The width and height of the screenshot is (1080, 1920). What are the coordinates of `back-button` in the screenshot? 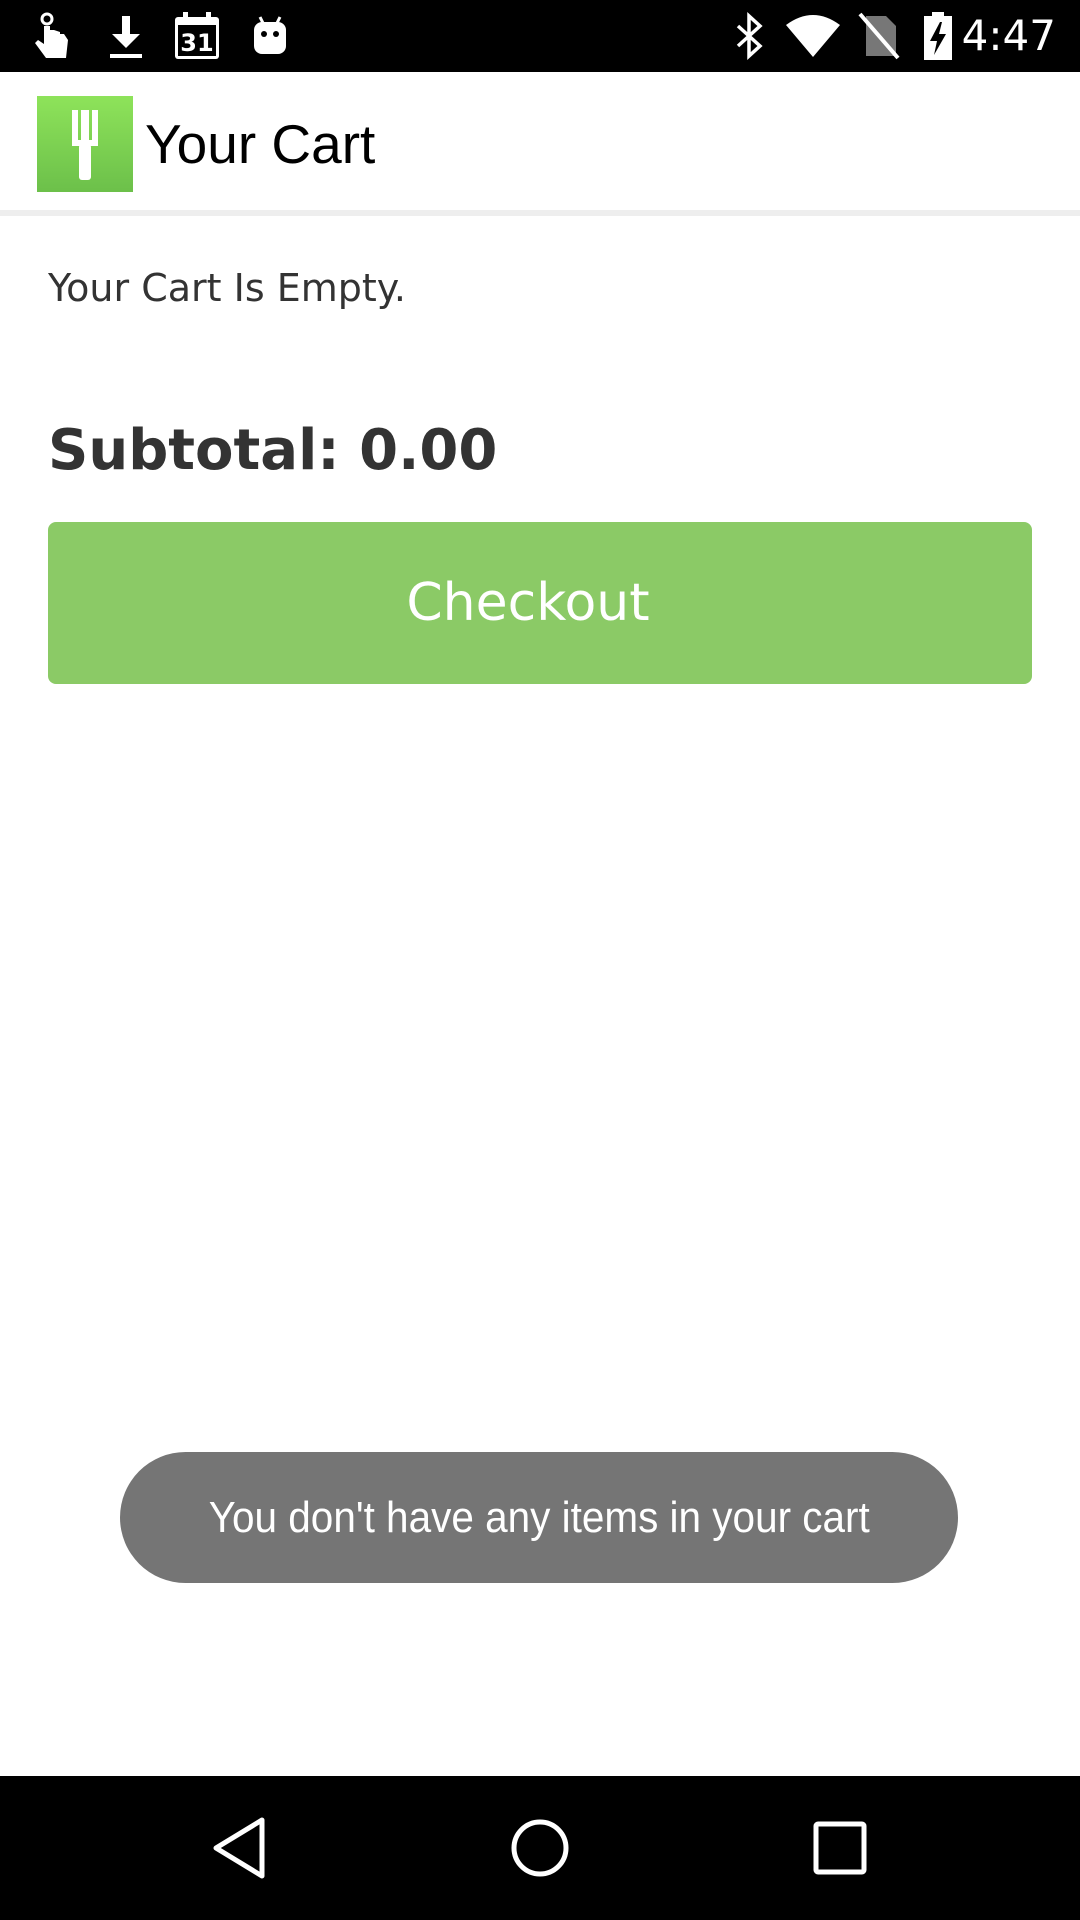 It's located at (240, 1848).